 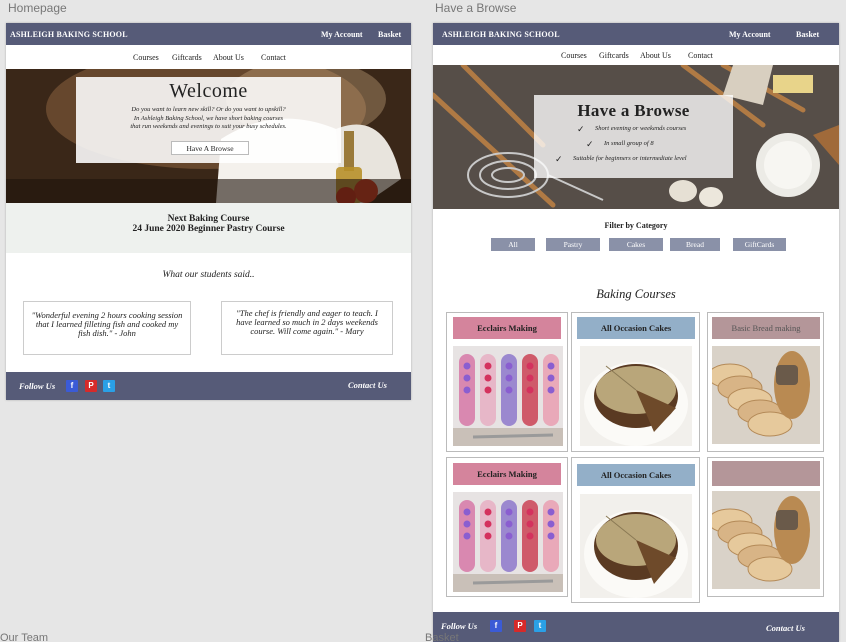 What do you see at coordinates (636, 225) in the screenshot?
I see `filter-heading: Filter by Category` at bounding box center [636, 225].